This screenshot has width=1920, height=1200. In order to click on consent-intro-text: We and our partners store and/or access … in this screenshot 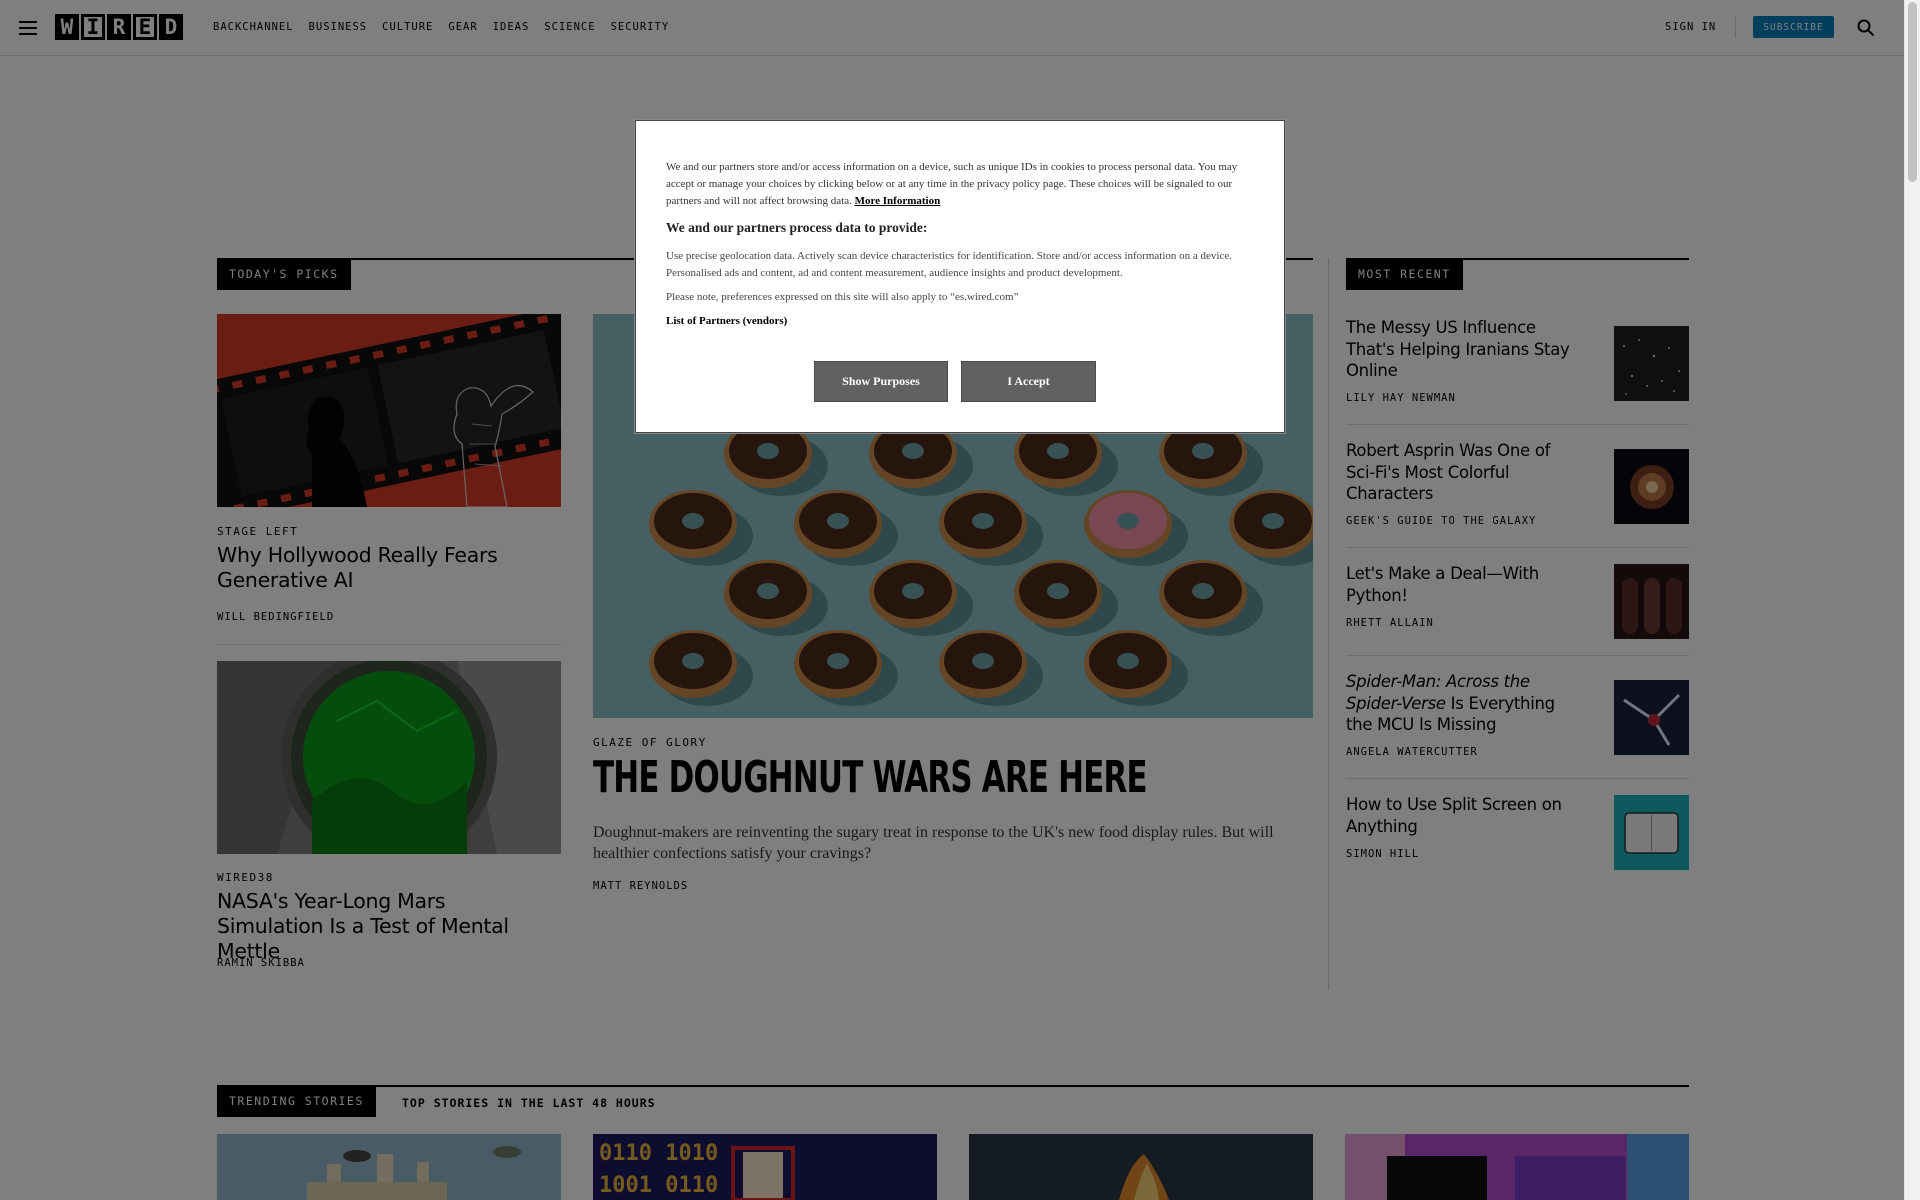, I will do `click(952, 184)`.